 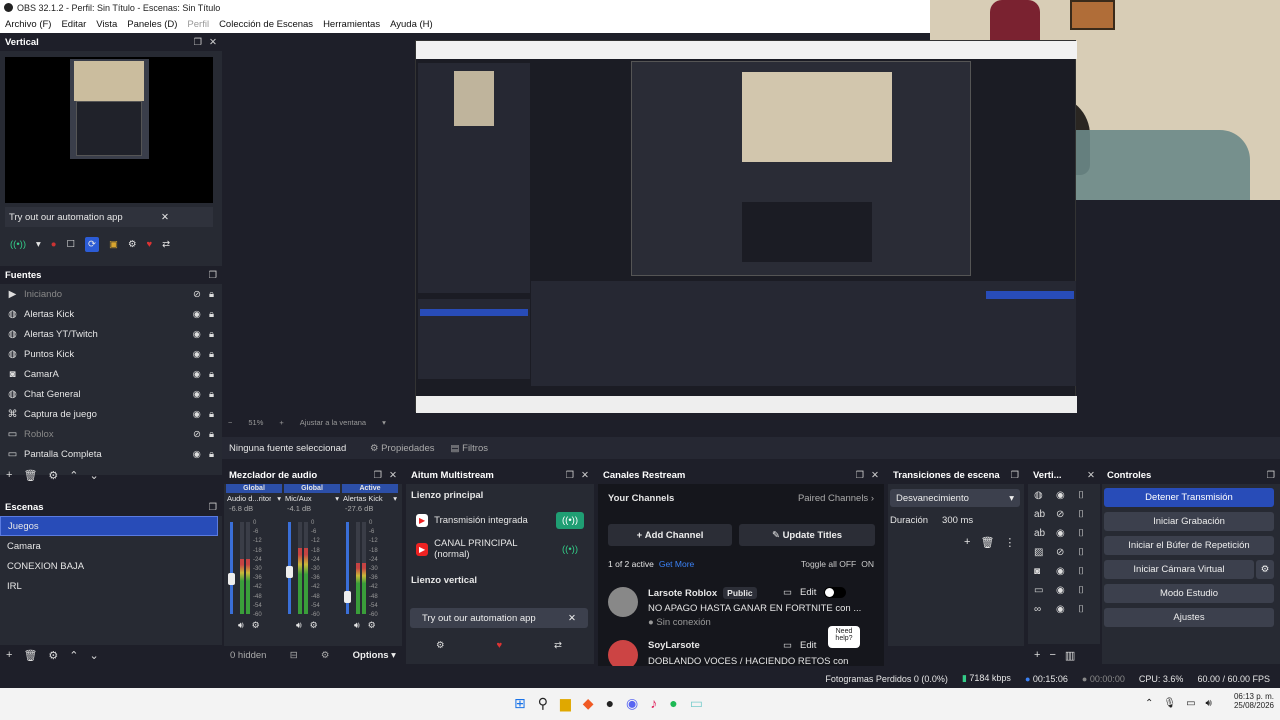 I want to click on zoom-in-icon: +, so click(x=281, y=422).